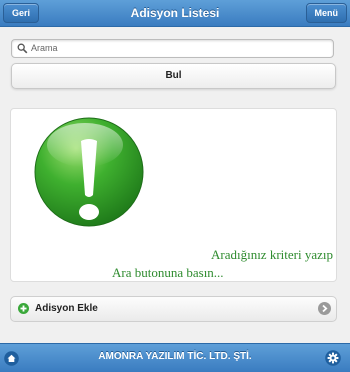 The height and width of the screenshot is (372, 350). What do you see at coordinates (326, 13) in the screenshot?
I see `menu-button: Menü` at bounding box center [326, 13].